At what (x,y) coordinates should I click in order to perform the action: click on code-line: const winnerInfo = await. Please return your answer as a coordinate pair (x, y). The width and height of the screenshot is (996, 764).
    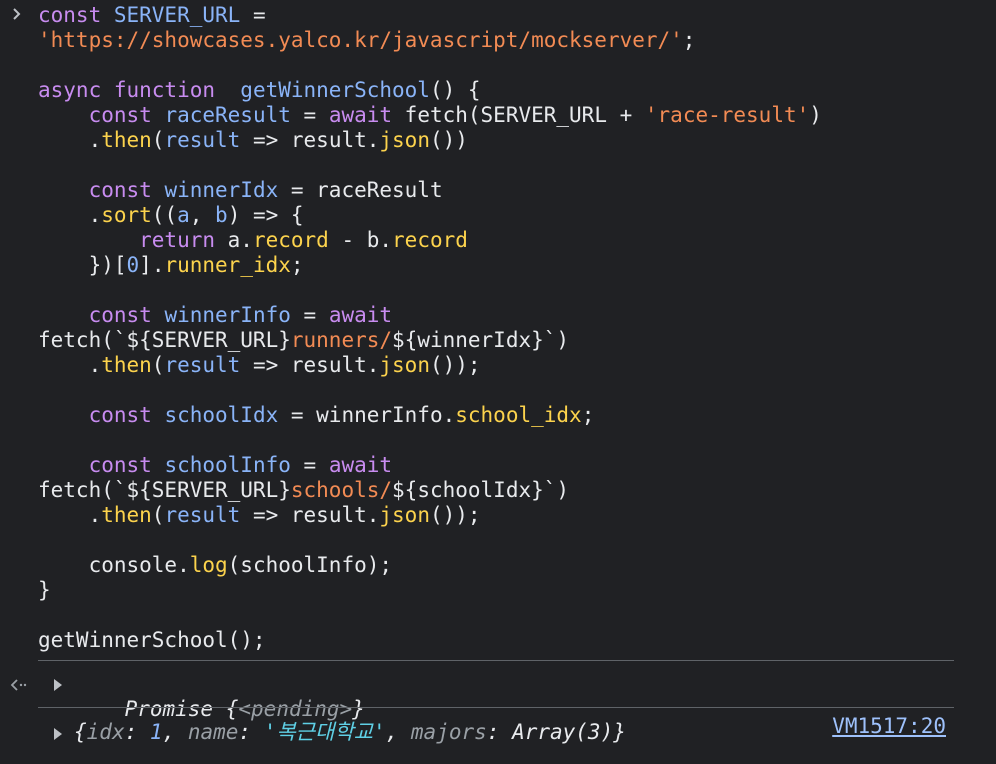
    Looking at the image, I should click on (507, 315).